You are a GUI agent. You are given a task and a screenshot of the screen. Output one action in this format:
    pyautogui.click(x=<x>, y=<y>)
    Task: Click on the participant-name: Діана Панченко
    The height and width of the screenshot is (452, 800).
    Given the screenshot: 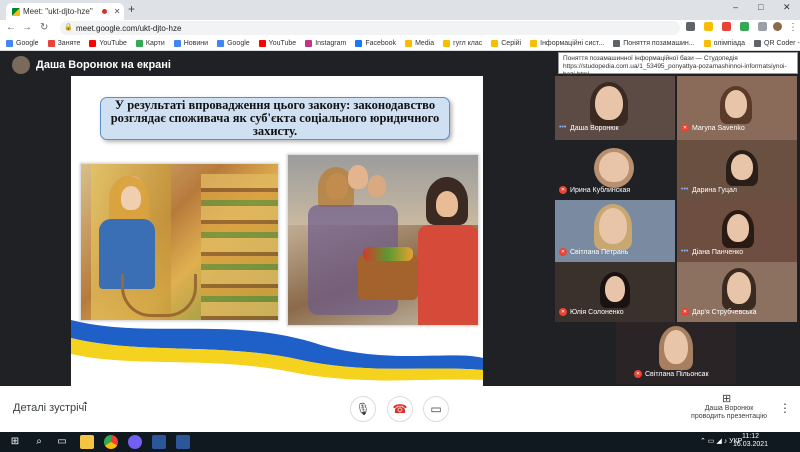 What is the action you would take?
    pyautogui.click(x=718, y=252)
    